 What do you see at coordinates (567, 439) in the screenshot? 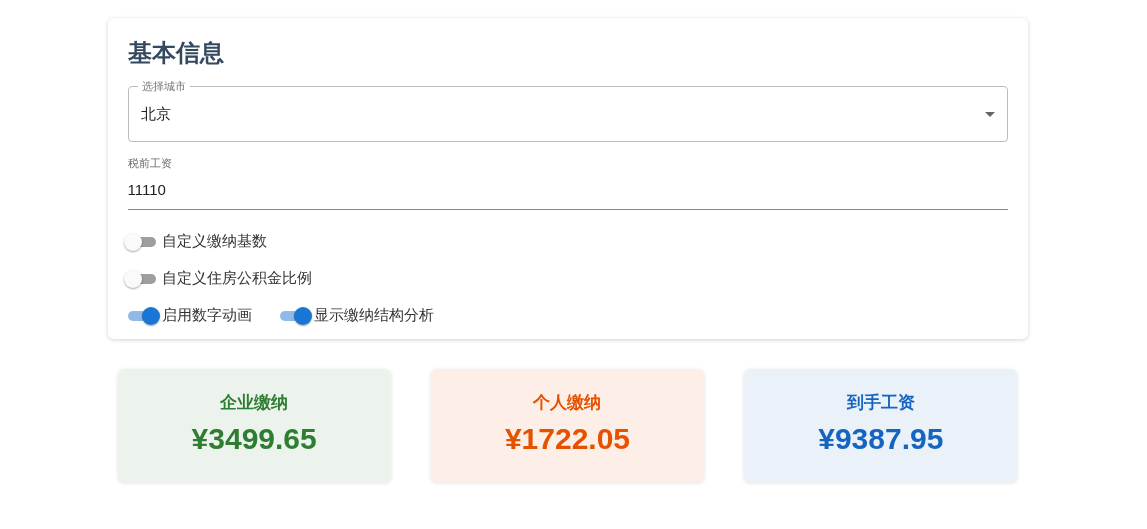
I see `amount-value: ¥1722.05` at bounding box center [567, 439].